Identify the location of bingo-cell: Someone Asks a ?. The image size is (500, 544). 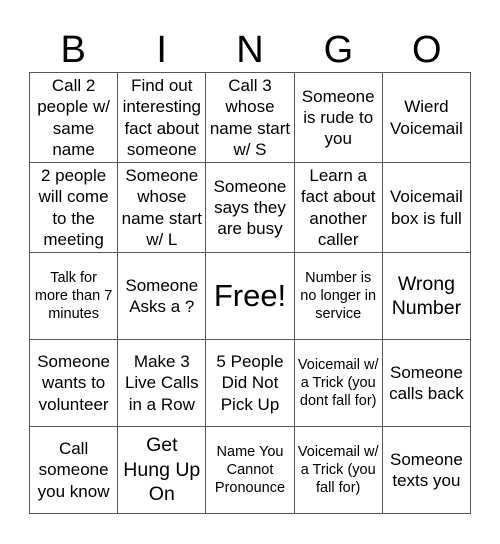
(162, 296).